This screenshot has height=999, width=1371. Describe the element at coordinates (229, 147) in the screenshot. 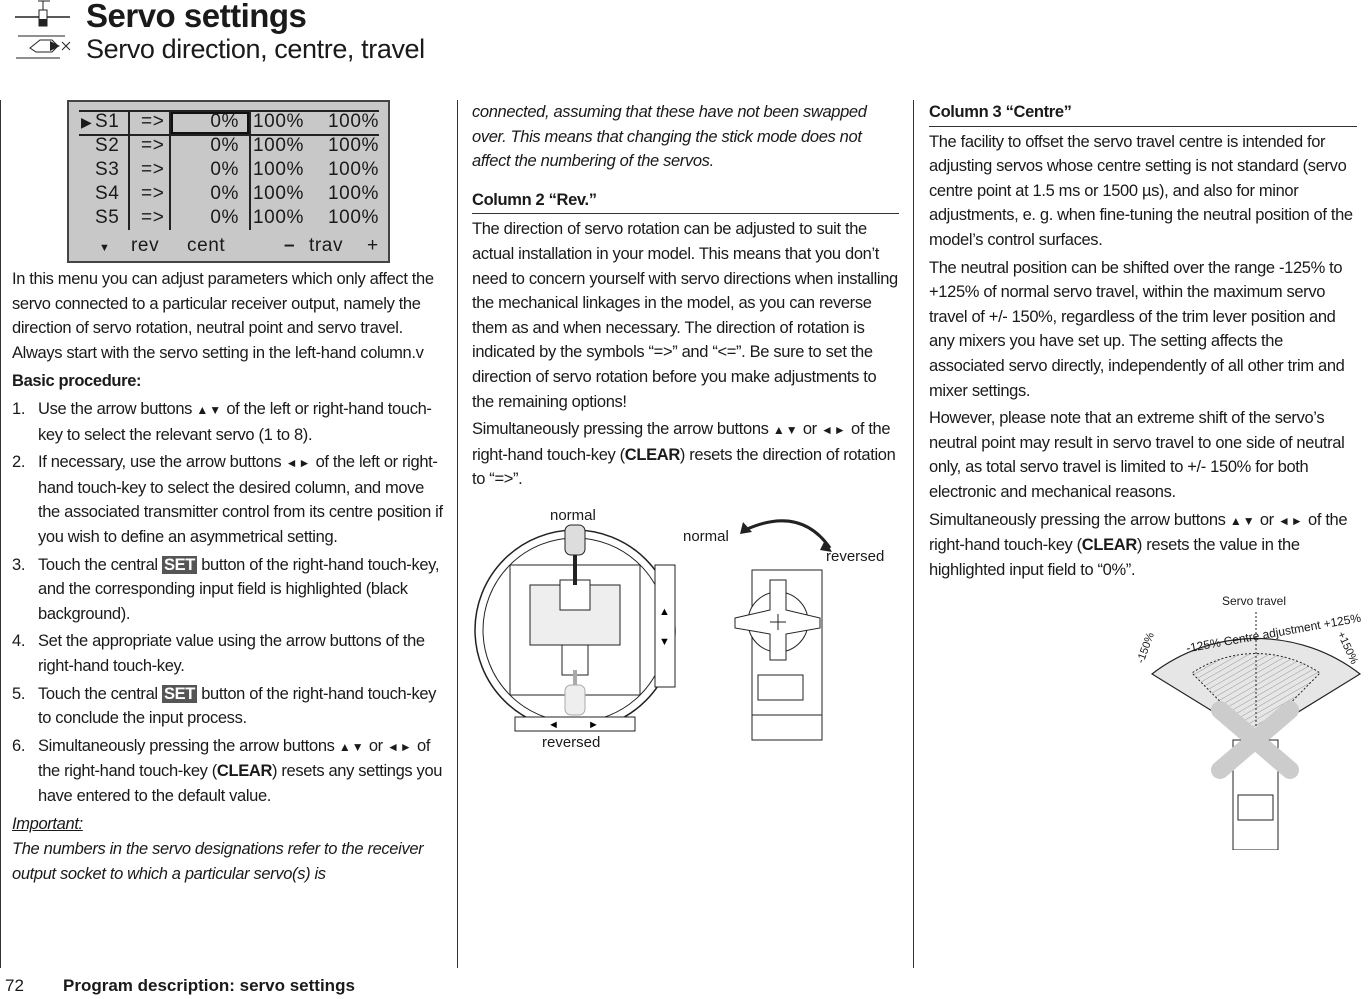

I see `lcd-row-s2: S2 => 0% 100% 100%` at that location.